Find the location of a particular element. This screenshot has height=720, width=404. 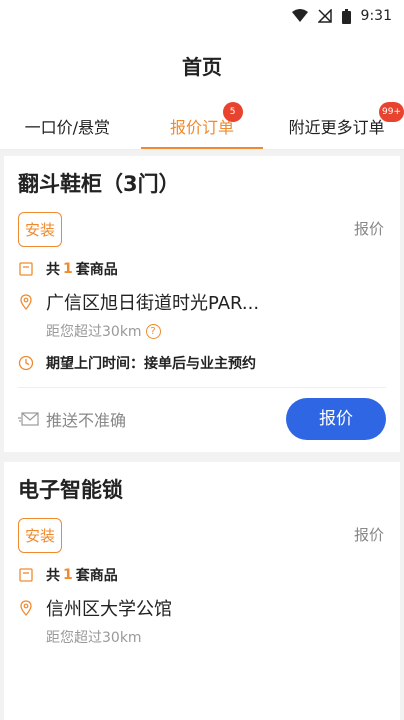

tab-label: 附近更多订单 is located at coordinates (336, 127).